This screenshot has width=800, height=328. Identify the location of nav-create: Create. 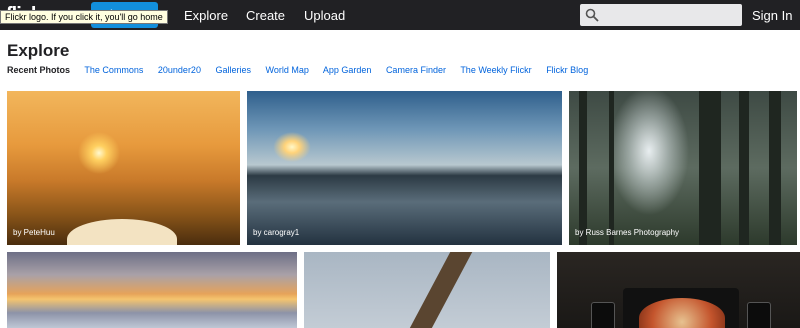
(265, 15).